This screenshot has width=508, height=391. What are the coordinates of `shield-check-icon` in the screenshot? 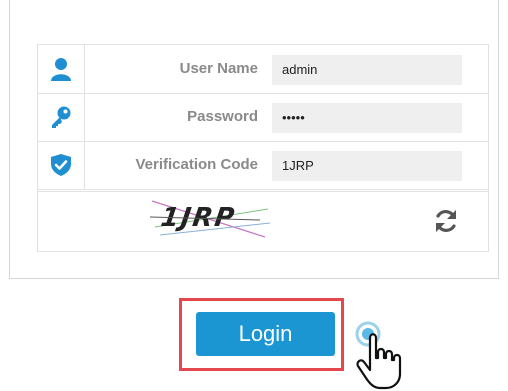 It's located at (61, 165).